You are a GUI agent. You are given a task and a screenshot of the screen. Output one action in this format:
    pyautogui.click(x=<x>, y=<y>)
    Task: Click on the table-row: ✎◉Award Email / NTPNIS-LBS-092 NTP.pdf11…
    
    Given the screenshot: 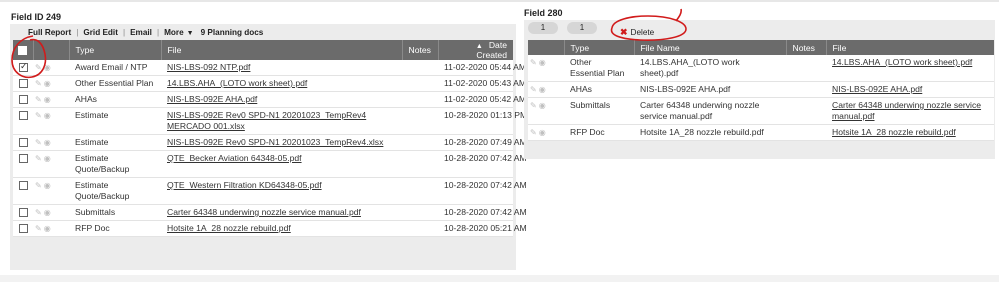 What is the action you would take?
    pyautogui.click(x=269, y=68)
    